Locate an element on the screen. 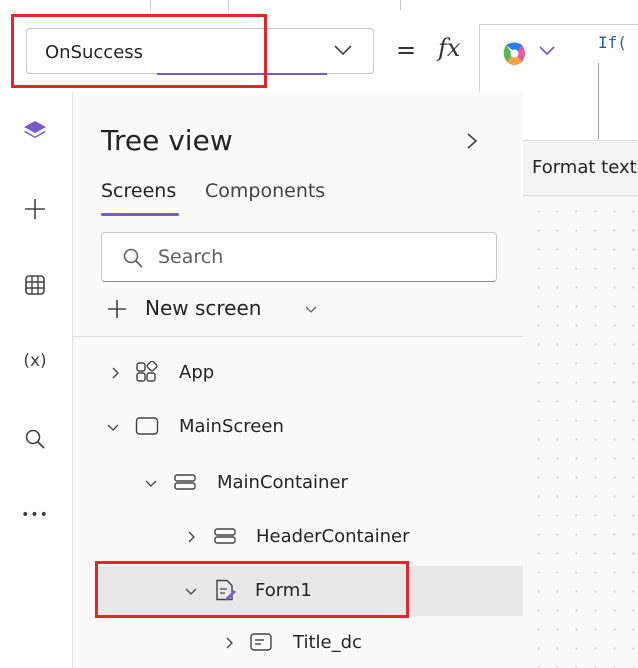 The width and height of the screenshot is (638, 668). tree-node-headercontainer: HeaderContainer is located at coordinates (298, 536).